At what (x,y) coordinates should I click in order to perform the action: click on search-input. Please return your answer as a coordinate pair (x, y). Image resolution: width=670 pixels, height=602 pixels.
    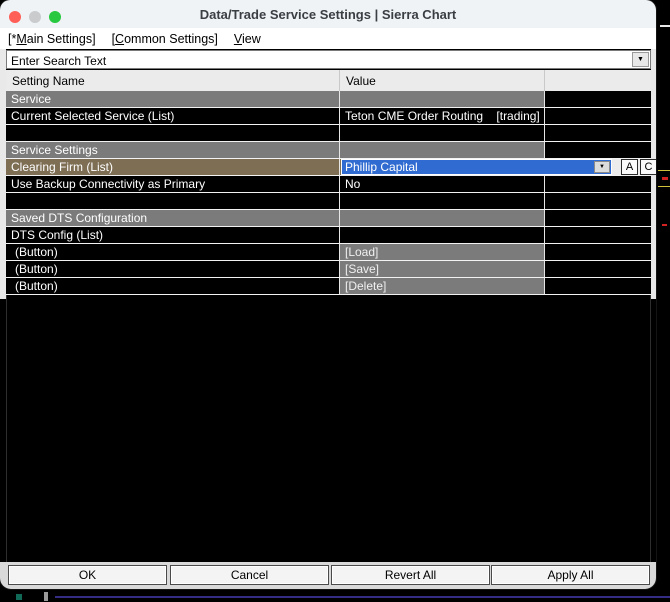
    Looking at the image, I should click on (319, 60).